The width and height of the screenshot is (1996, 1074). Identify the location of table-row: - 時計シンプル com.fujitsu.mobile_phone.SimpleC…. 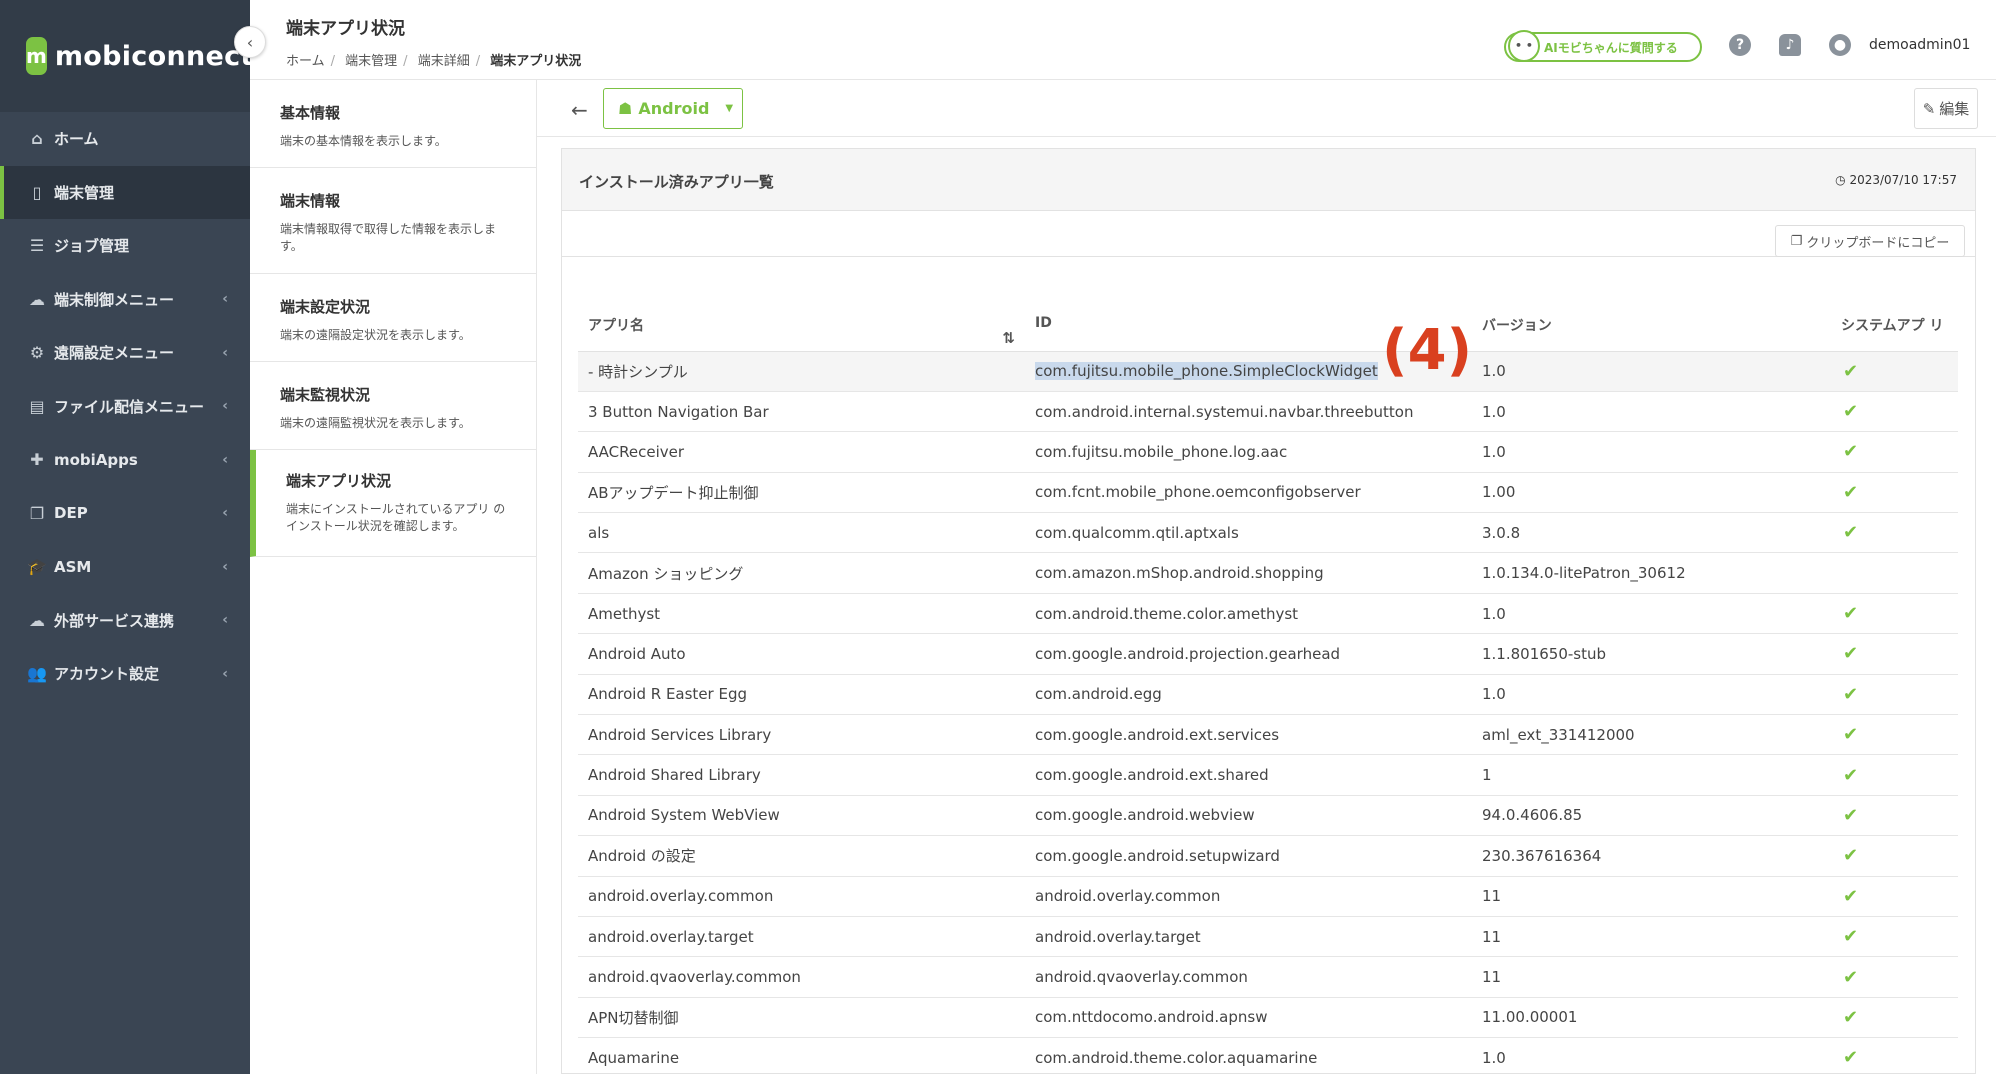
(1268, 371).